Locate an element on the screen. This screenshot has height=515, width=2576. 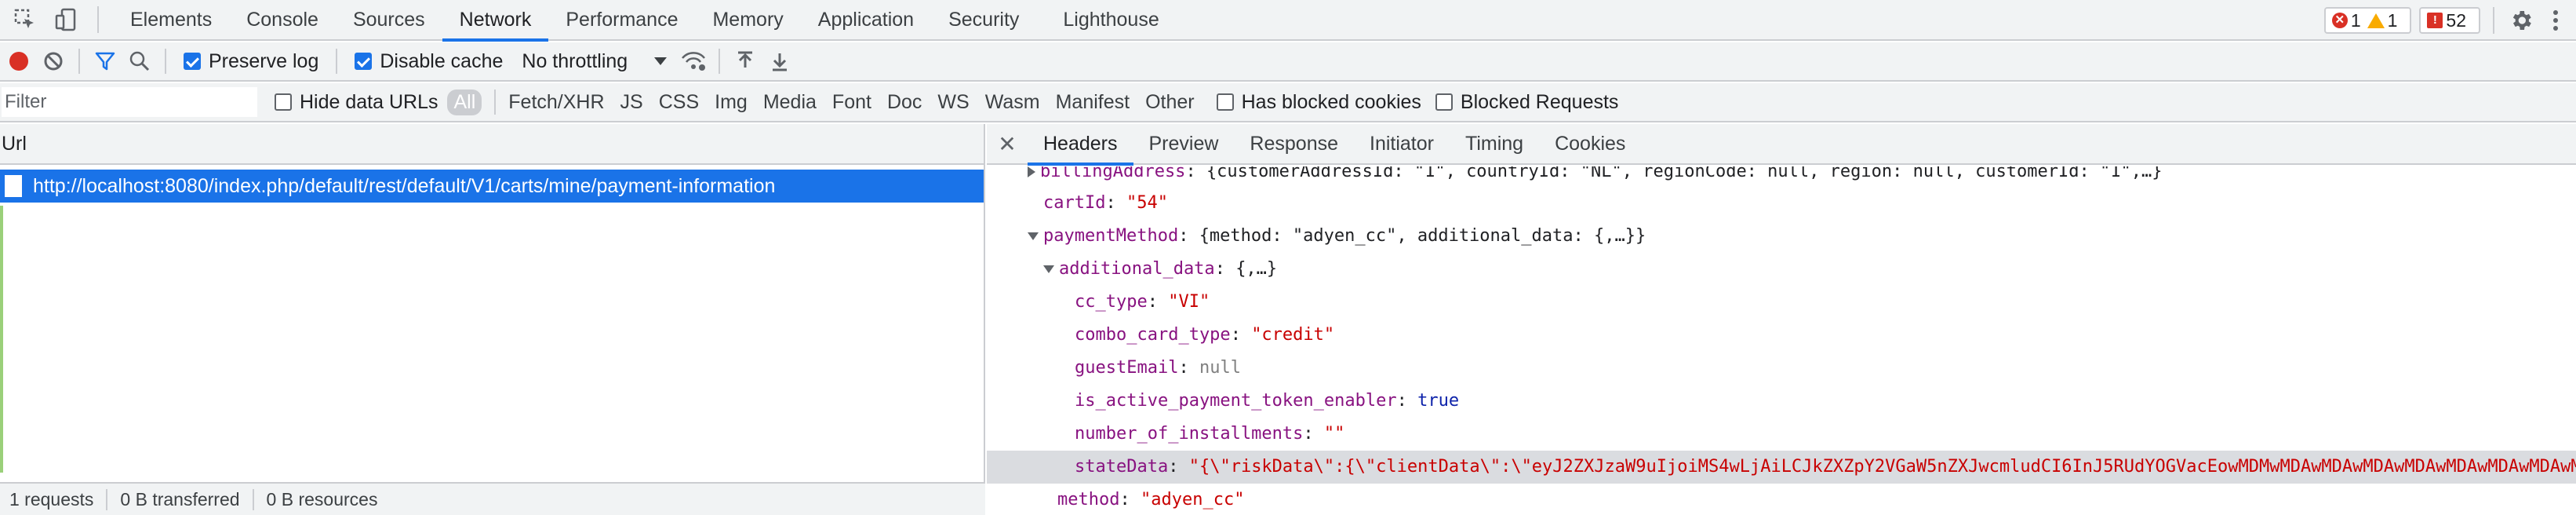
payload-value: true is located at coordinates (1438, 401).